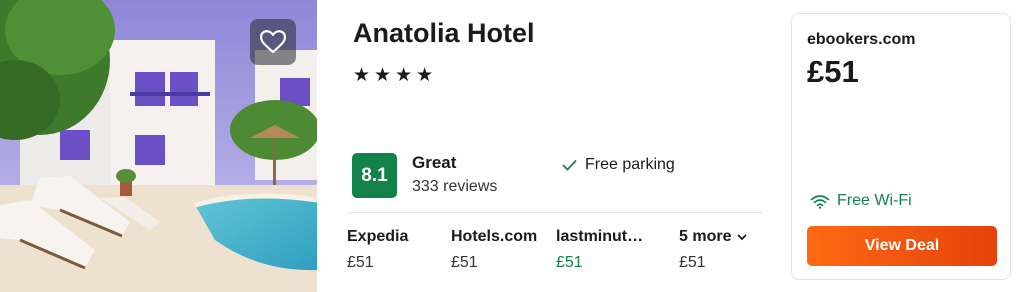 Image resolution: width=1024 pixels, height=292 pixels. What do you see at coordinates (713, 250) in the screenshot?
I see `more-providers-button: 5 more £51` at bounding box center [713, 250].